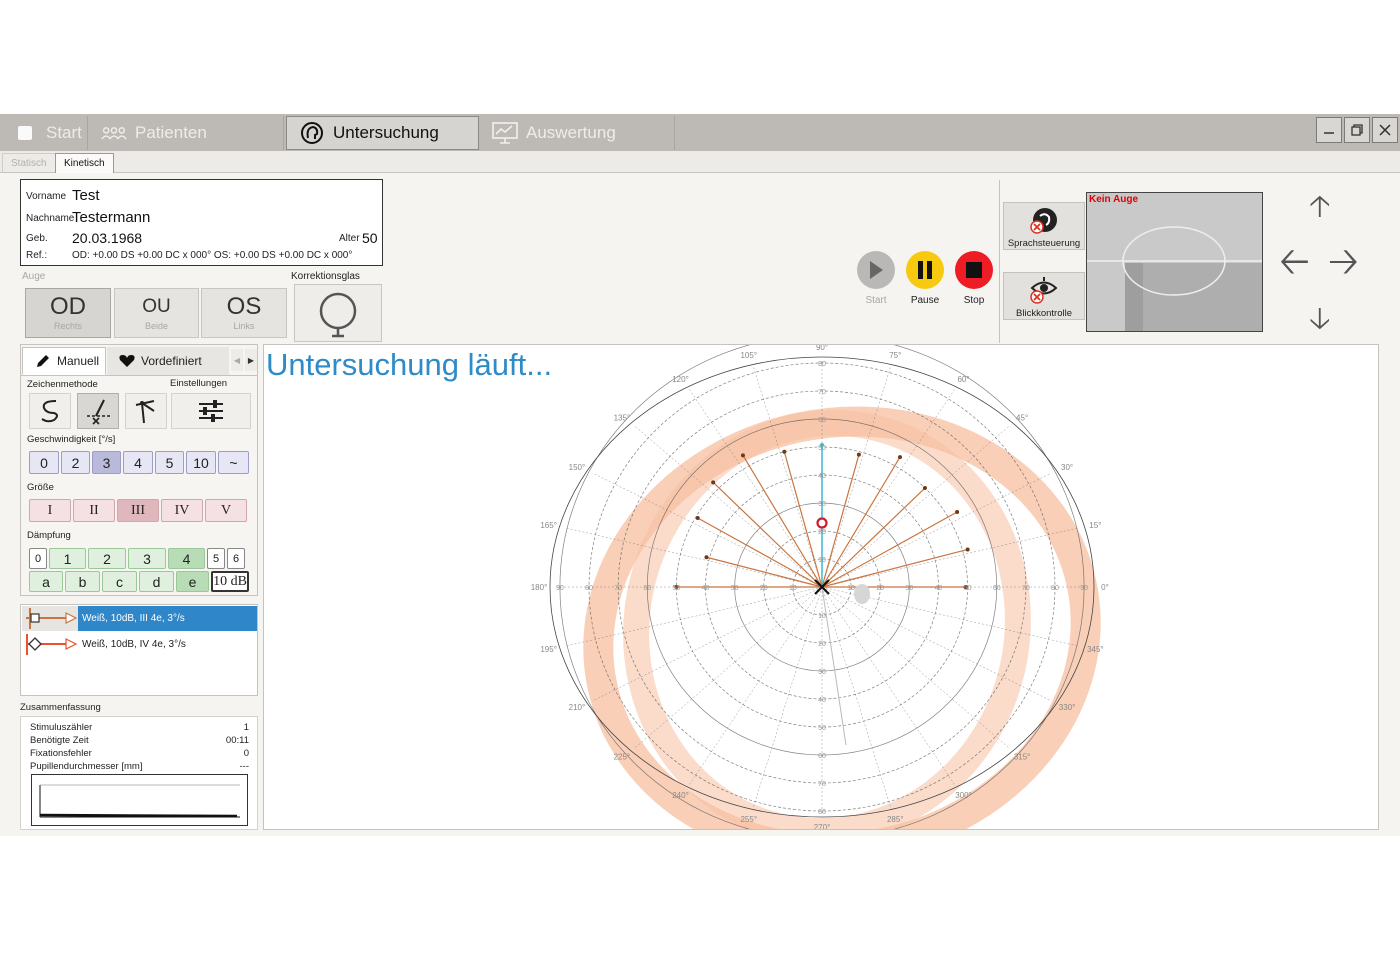 This screenshot has width=1400, height=955. I want to click on tab-statisch: Statisch, so click(29, 163).